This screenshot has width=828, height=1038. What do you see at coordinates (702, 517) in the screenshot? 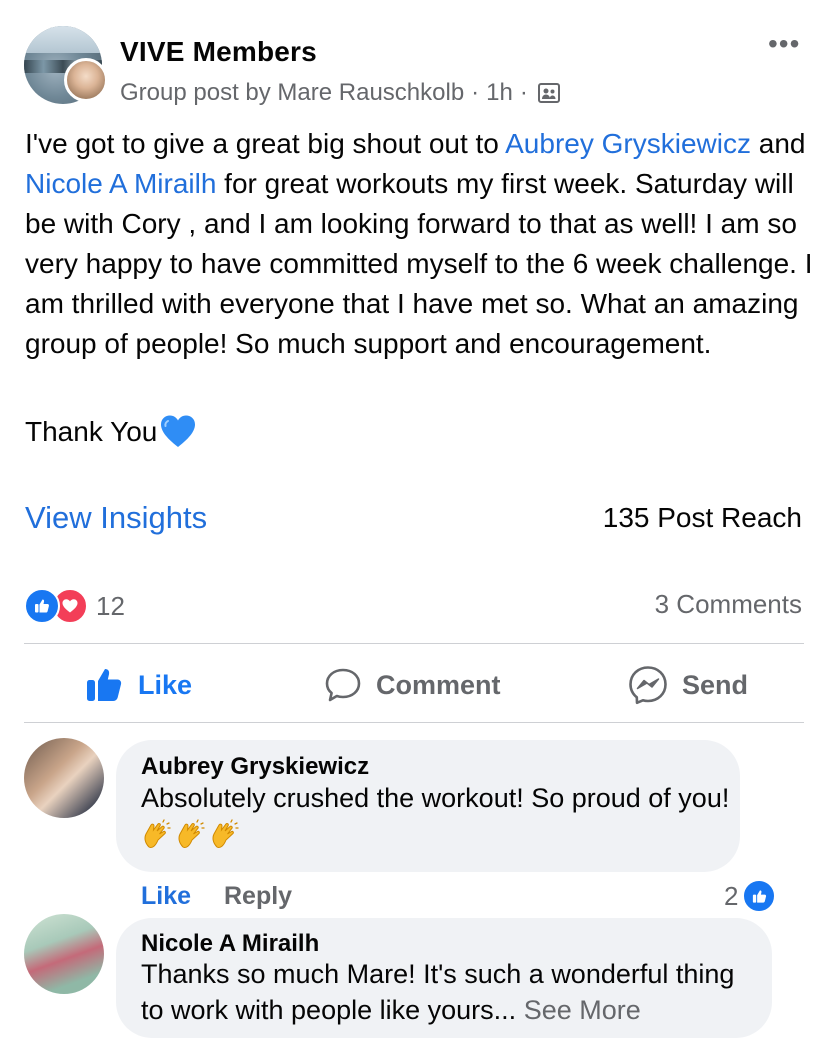
I see `post-reach: 135 Post Reach` at bounding box center [702, 517].